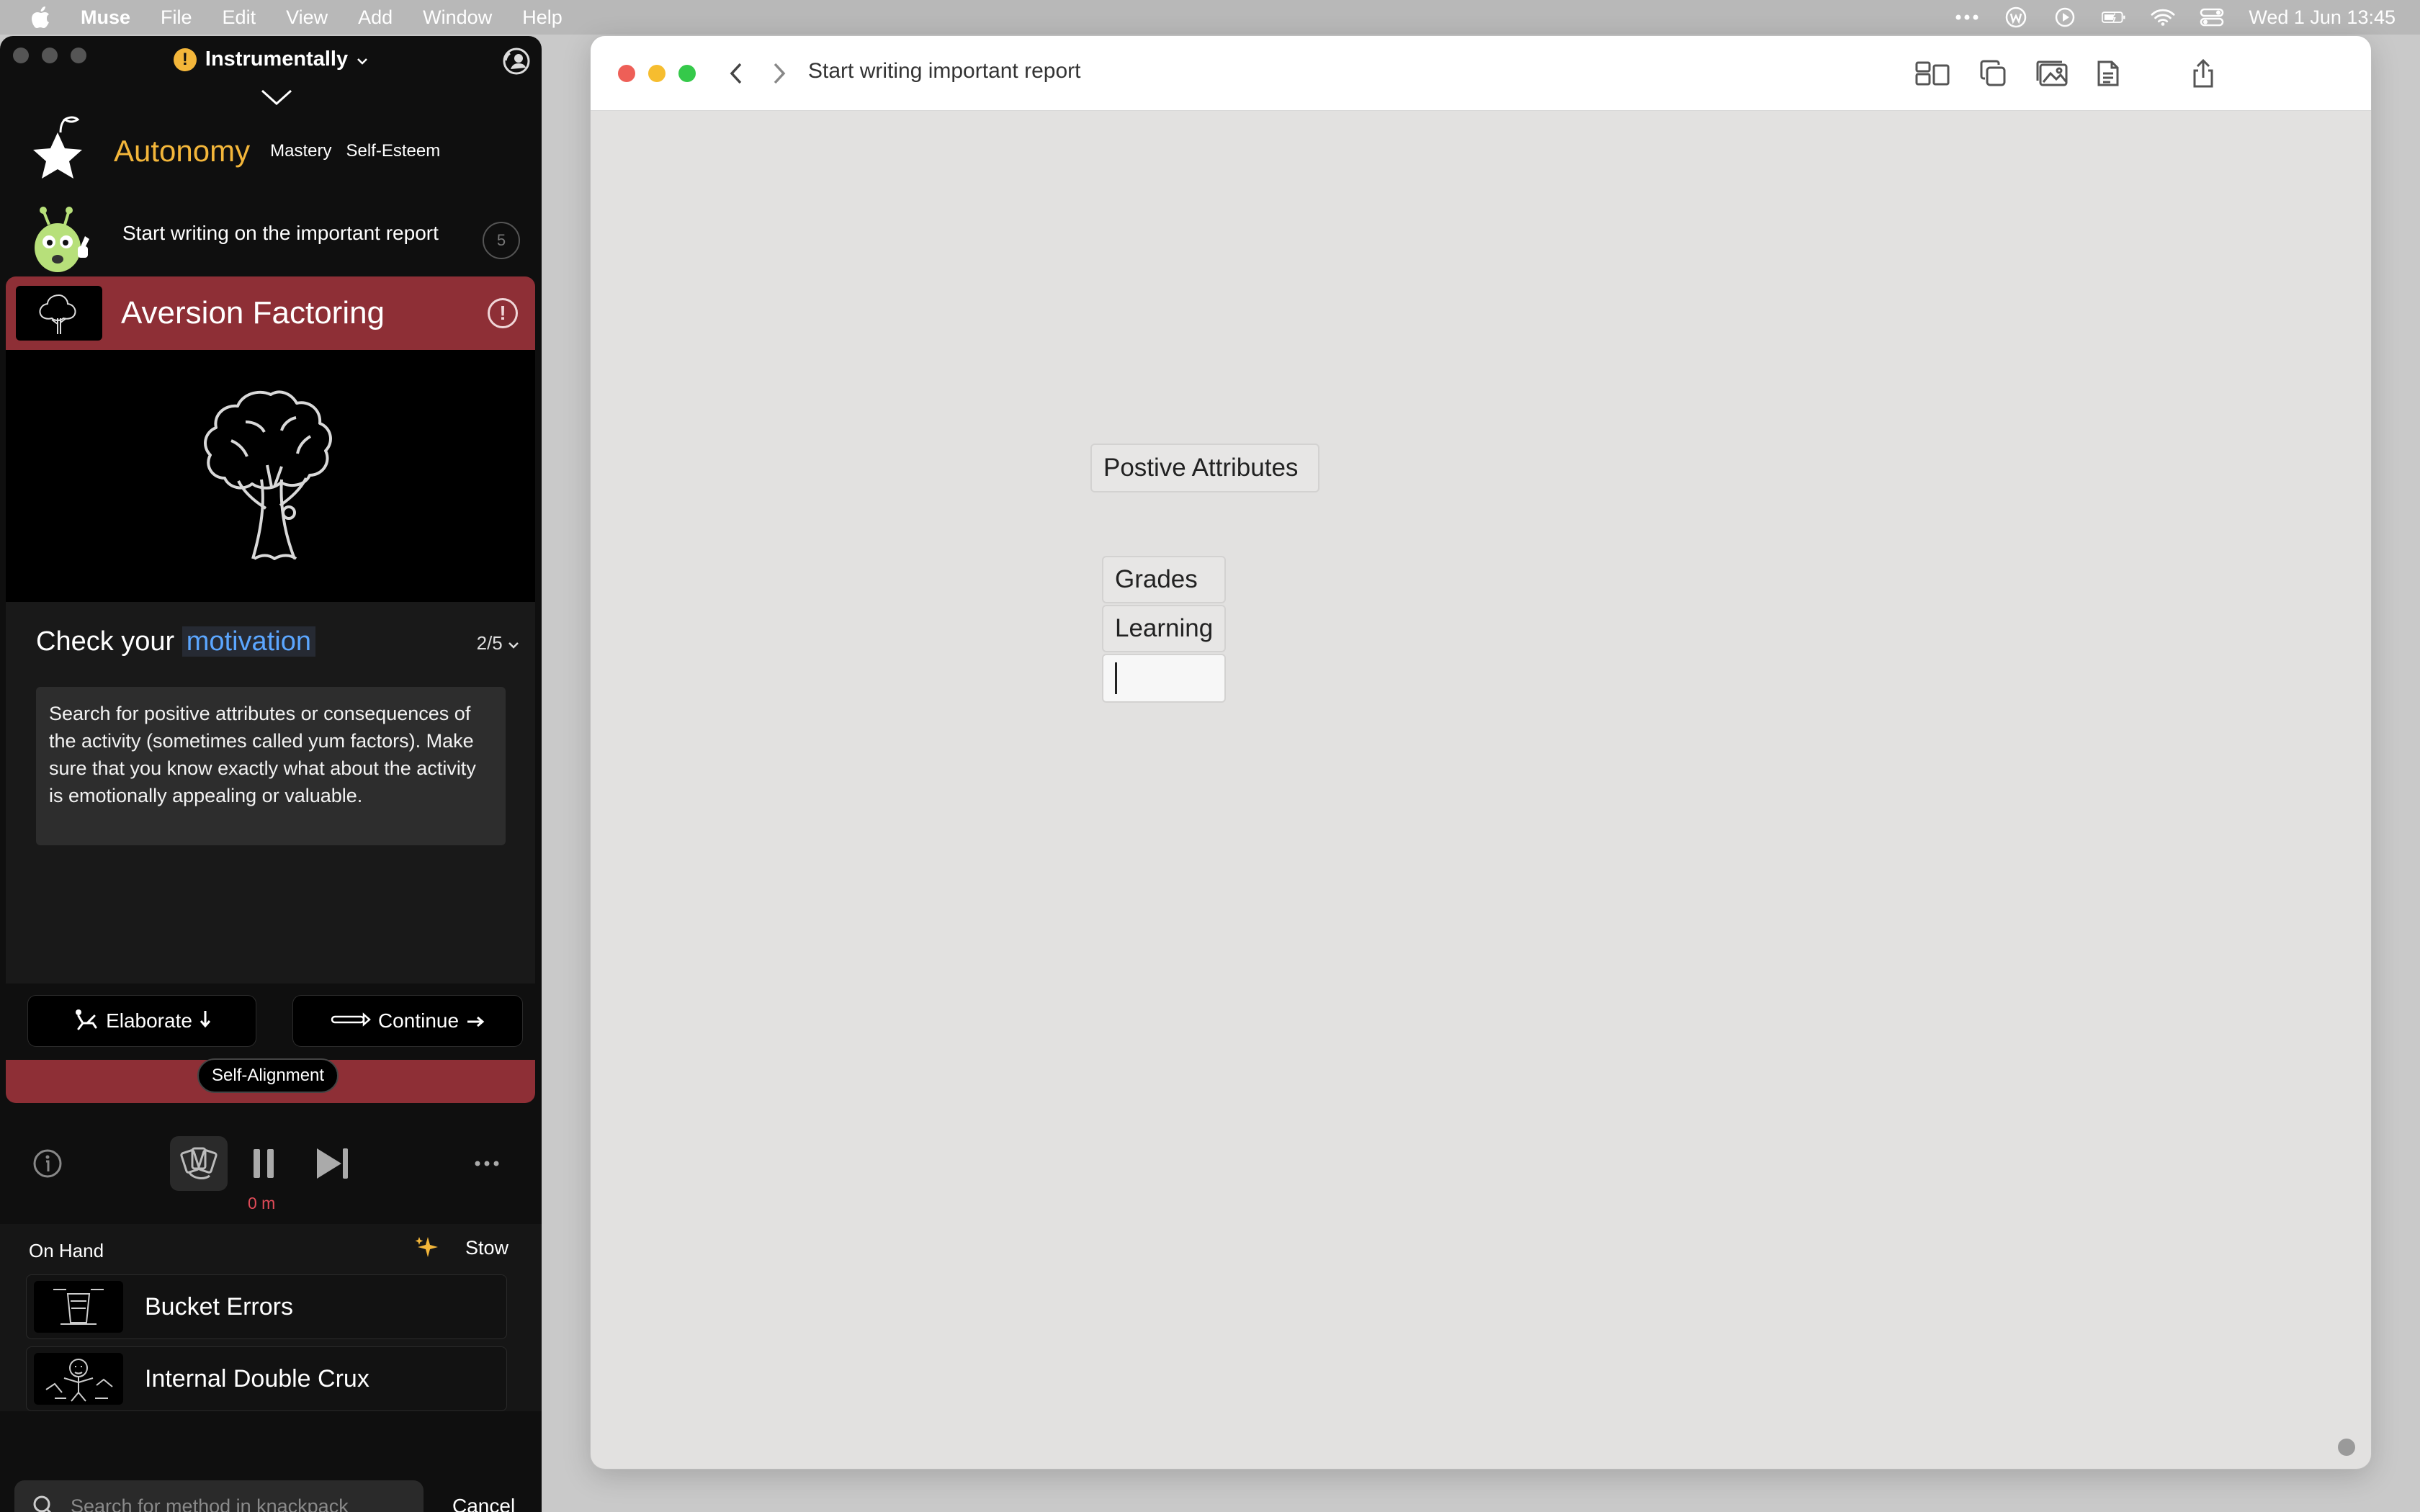 This screenshot has height=1512, width=2420. What do you see at coordinates (175, 641) in the screenshot?
I see `step-heading: Check your motivation` at bounding box center [175, 641].